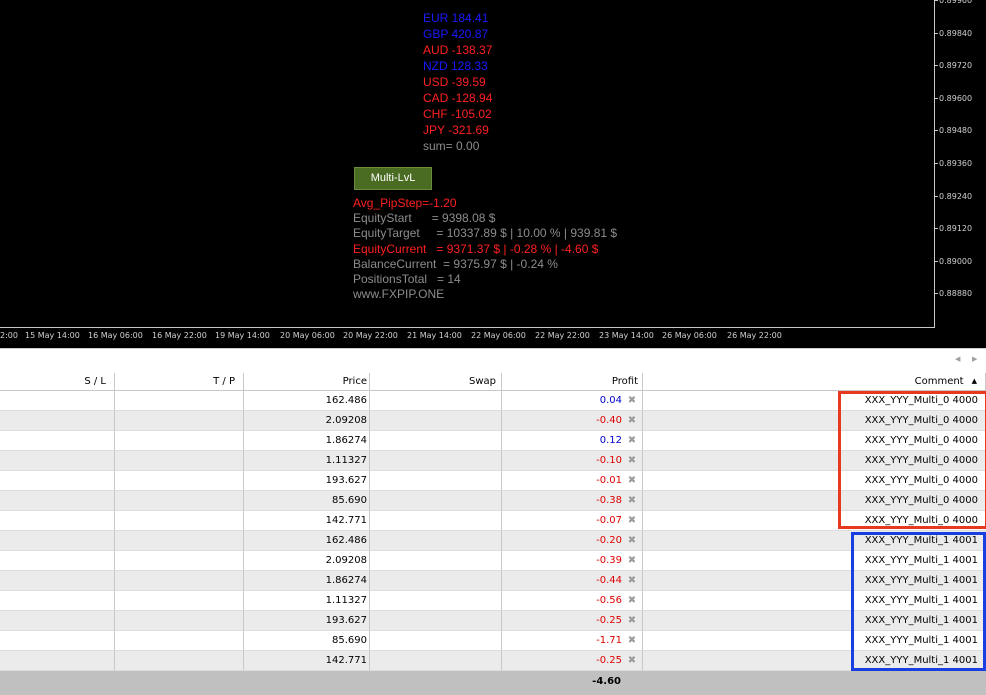 Image resolution: width=986 pixels, height=695 pixels. Describe the element at coordinates (393, 178) in the screenshot. I see `multi-lvl-button: Multi-LvL` at that location.